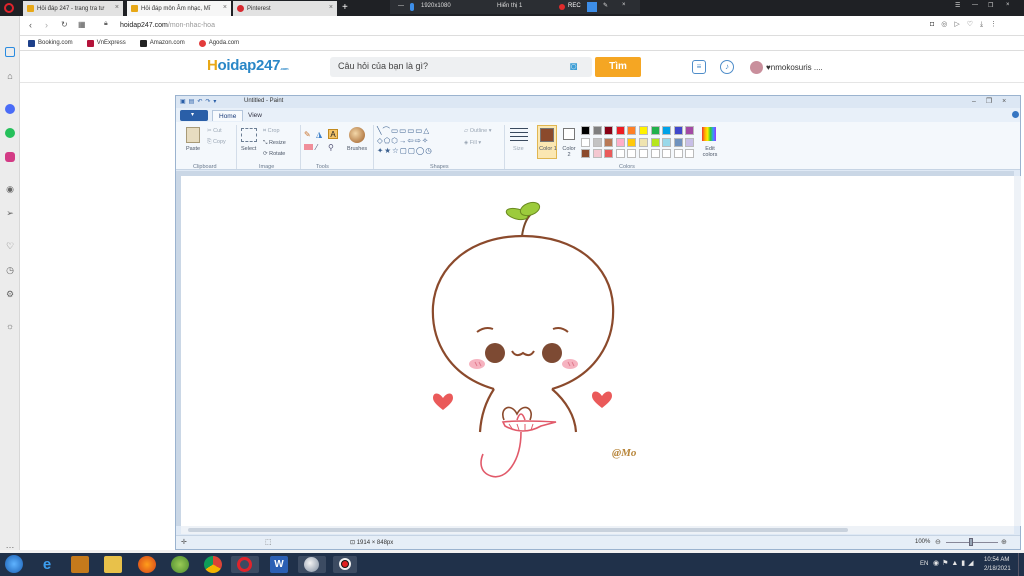 The image size is (1024, 576). Describe the element at coordinates (47, 564) in the screenshot. I see `internet-explorer-icon: e` at that location.